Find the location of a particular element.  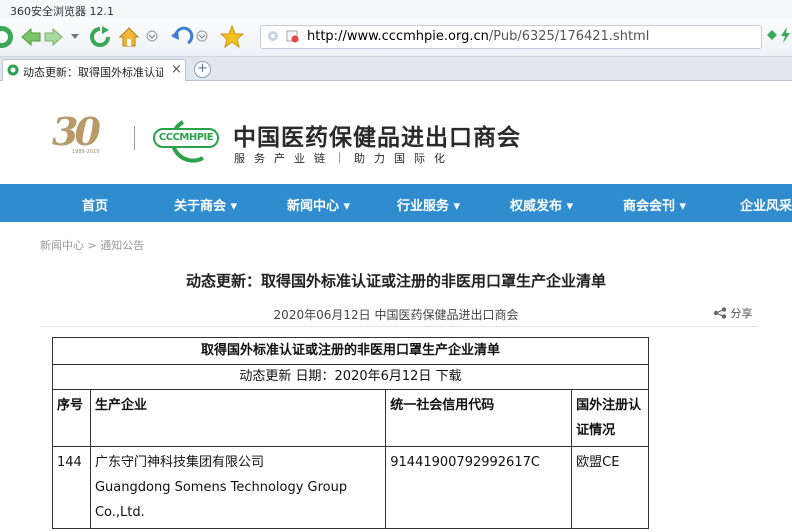

new-tab-button: + is located at coordinates (202, 69).